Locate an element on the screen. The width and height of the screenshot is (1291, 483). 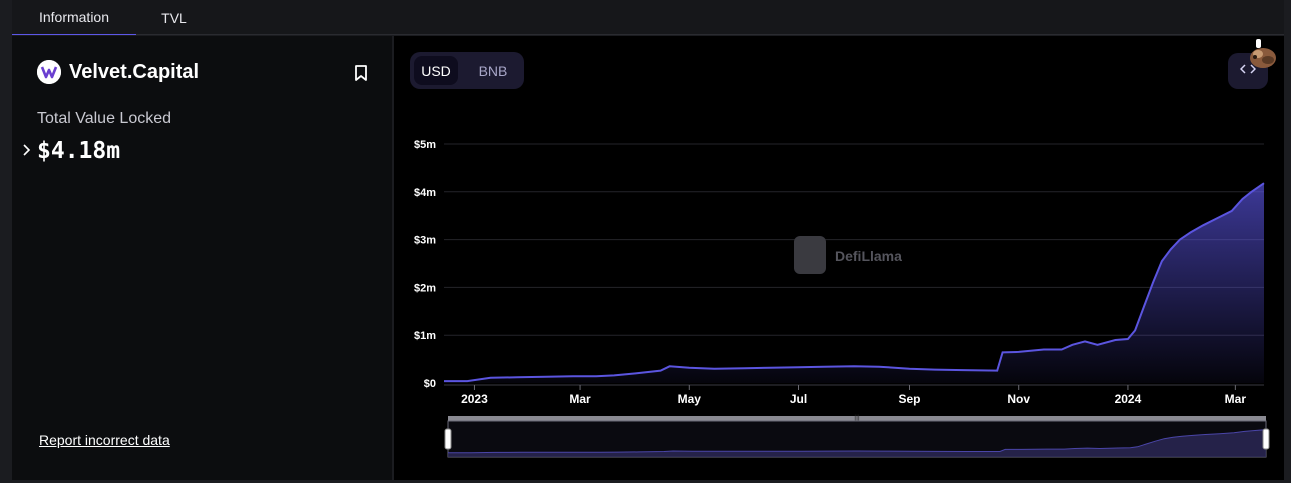
velvet-logo-icon is located at coordinates (49, 72).